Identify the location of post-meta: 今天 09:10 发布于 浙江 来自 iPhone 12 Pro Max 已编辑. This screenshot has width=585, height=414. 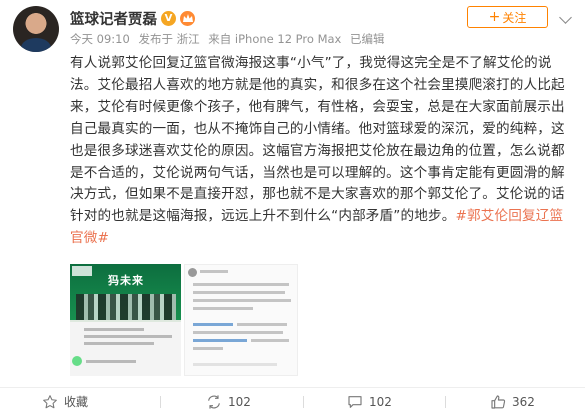
(230, 39).